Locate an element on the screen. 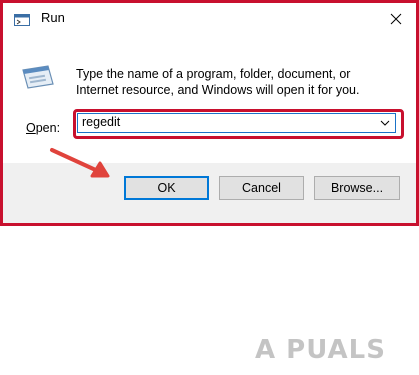 Image resolution: width=419 pixels, height=375 pixels. run-app-icon is located at coordinates (22, 20).